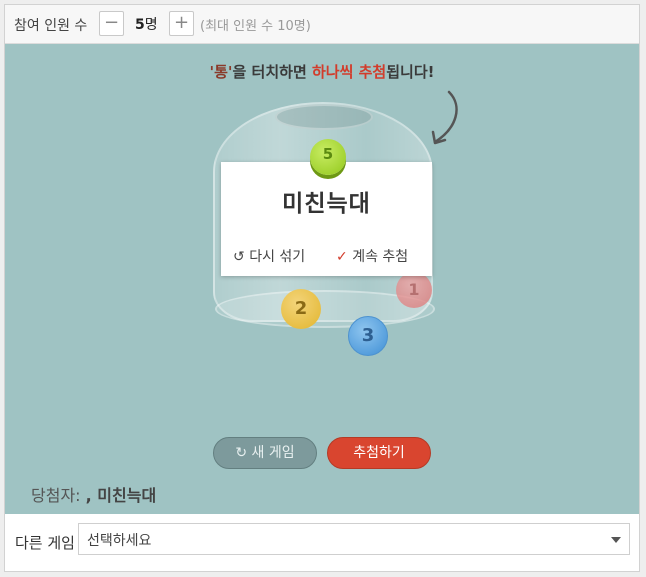 Image resolution: width=646 pixels, height=577 pixels. I want to click on undo-icon: ↺, so click(239, 257).